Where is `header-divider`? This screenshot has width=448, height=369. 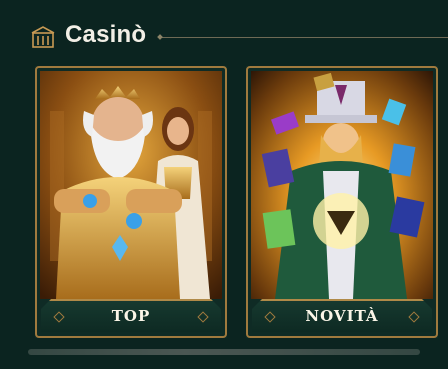 header-divider is located at coordinates (304, 37).